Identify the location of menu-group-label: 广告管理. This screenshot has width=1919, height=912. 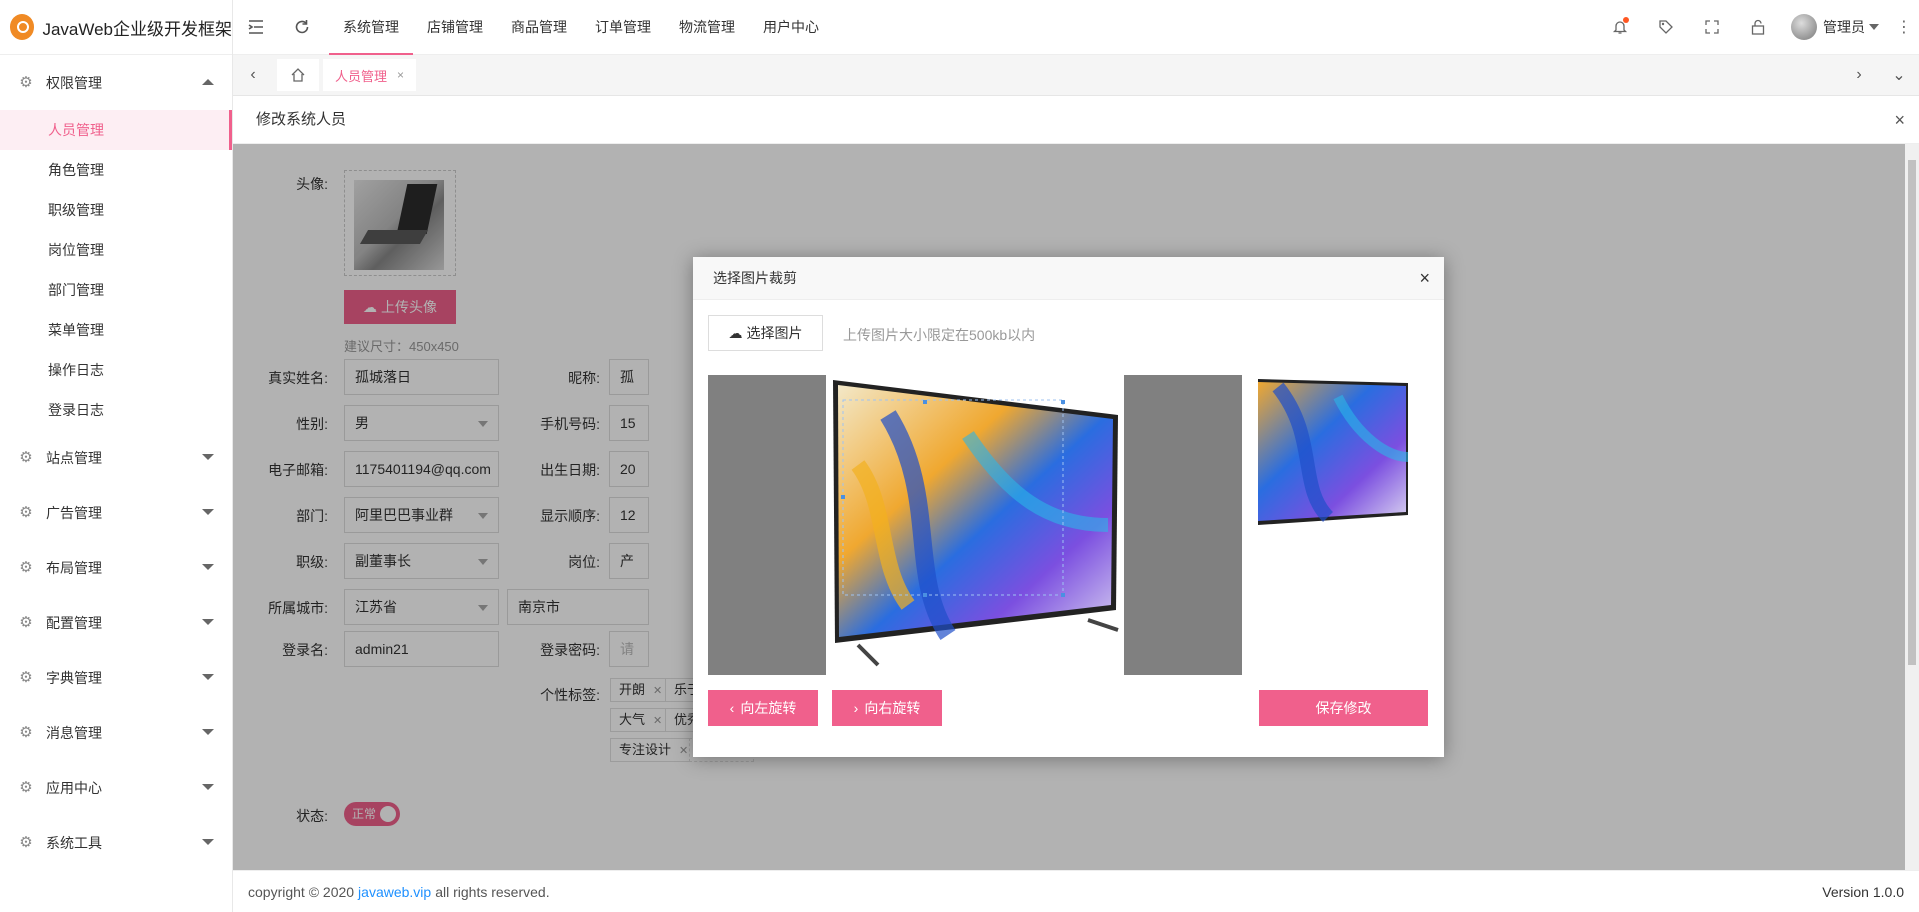
(74, 512).